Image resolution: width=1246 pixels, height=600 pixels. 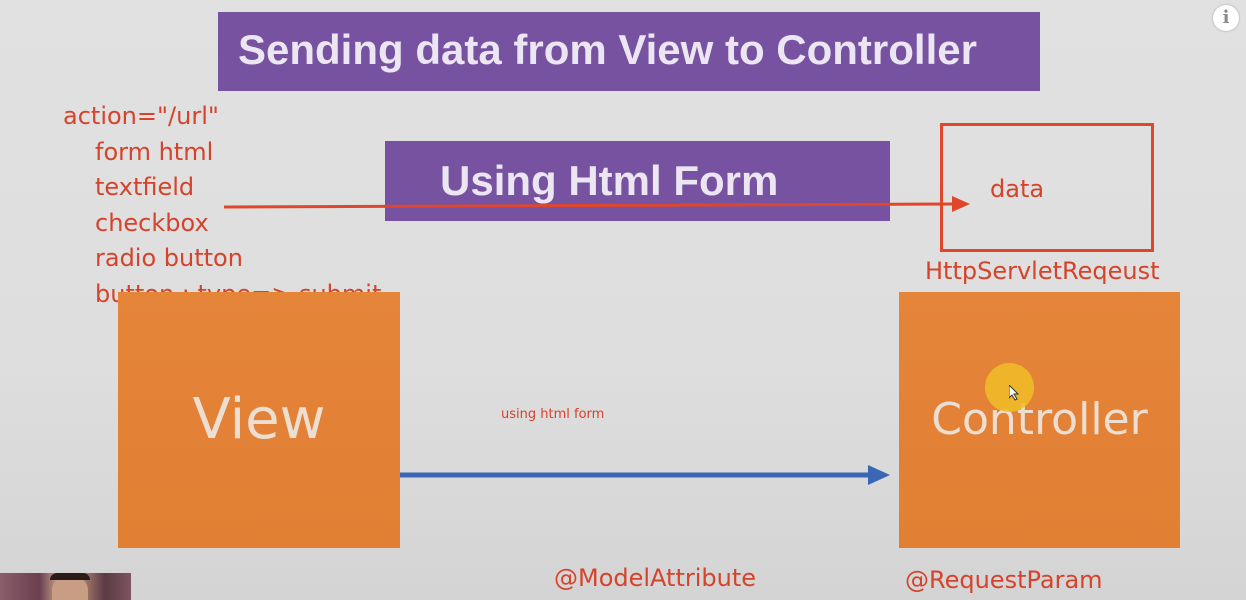 I want to click on info-icon-glyph: i, so click(x=1226, y=17).